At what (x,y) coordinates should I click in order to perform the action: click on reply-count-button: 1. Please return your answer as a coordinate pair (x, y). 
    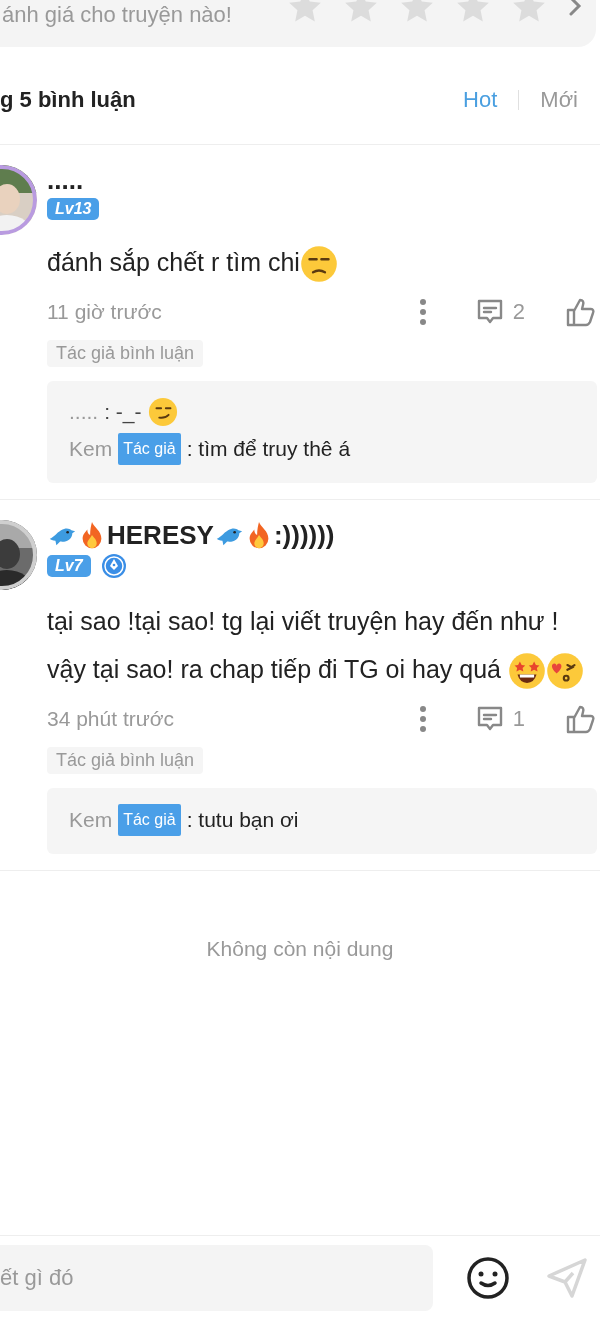
    Looking at the image, I should click on (499, 719).